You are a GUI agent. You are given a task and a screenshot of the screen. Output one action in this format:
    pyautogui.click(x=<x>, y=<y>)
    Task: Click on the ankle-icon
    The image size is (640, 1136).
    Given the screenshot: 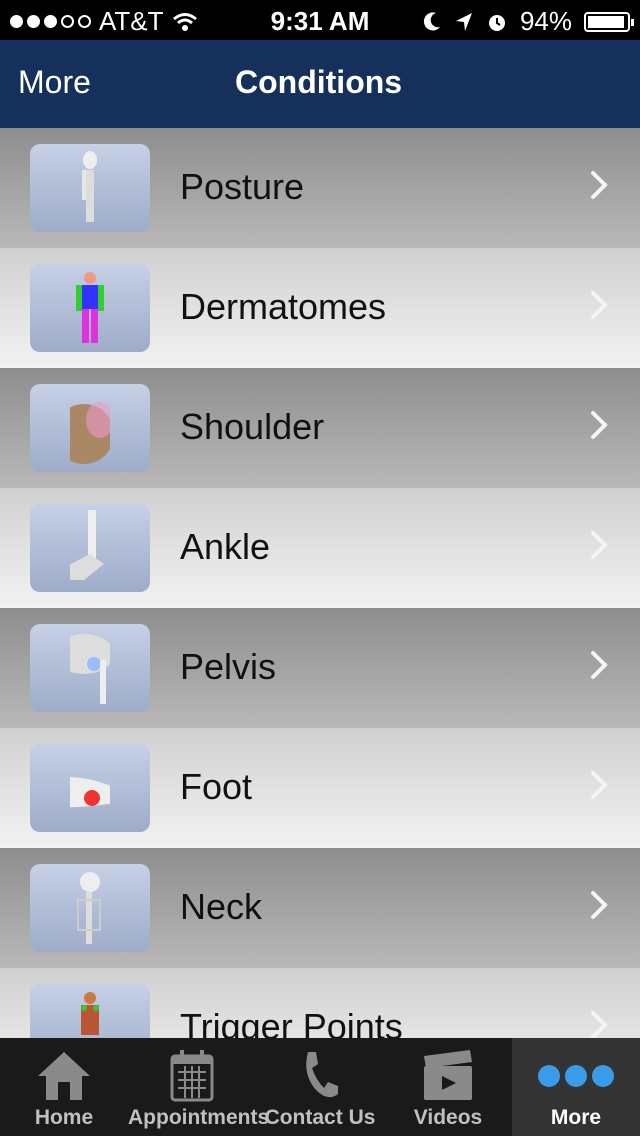 What is the action you would take?
    pyautogui.click(x=90, y=548)
    